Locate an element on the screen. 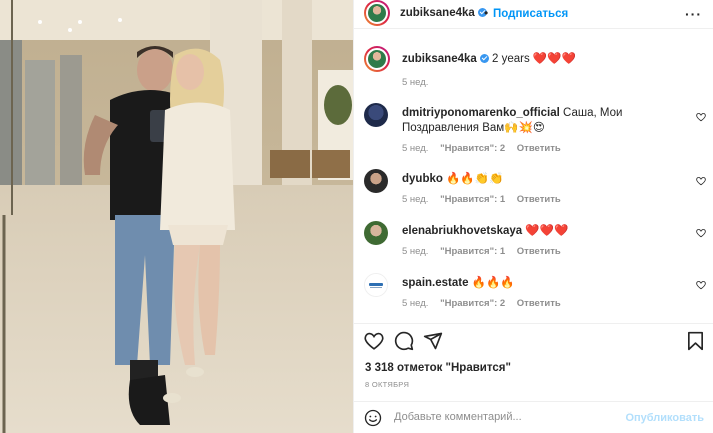 The width and height of the screenshot is (713, 433). caption-time: 5 нед. is located at coordinates (415, 82).